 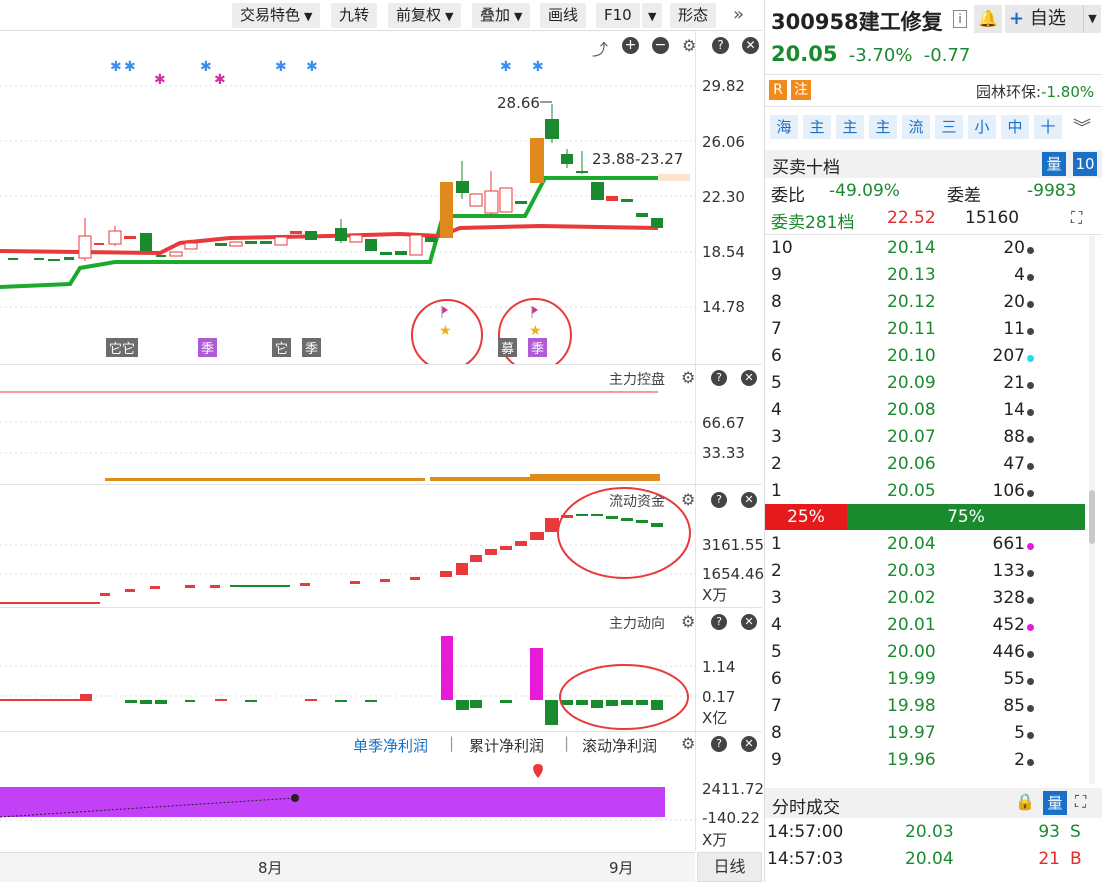 What do you see at coordinates (806, 168) in the screenshot?
I see `orderbook-title: 买卖十档` at bounding box center [806, 168].